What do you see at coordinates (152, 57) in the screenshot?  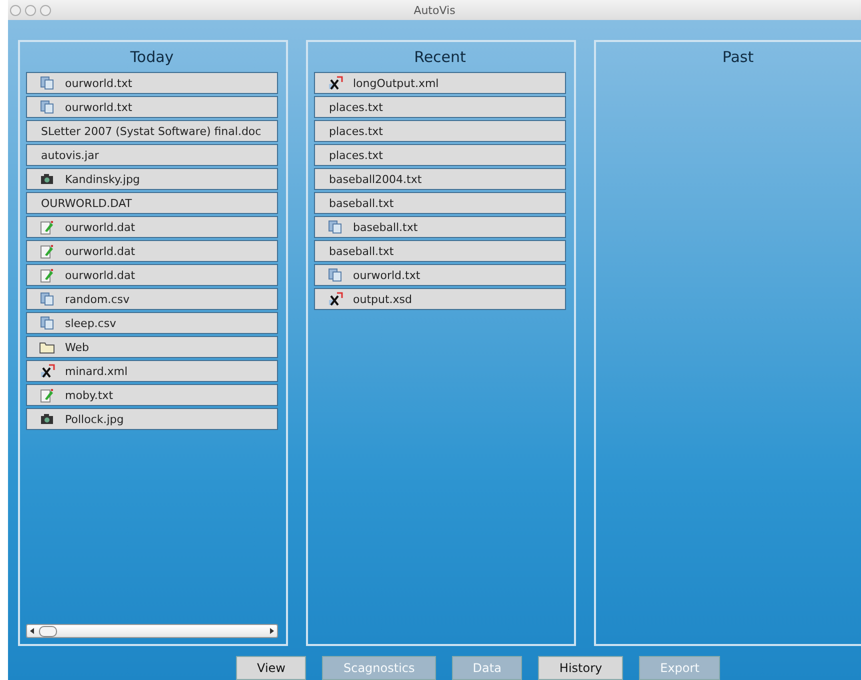 I see `panel-title: Today` at bounding box center [152, 57].